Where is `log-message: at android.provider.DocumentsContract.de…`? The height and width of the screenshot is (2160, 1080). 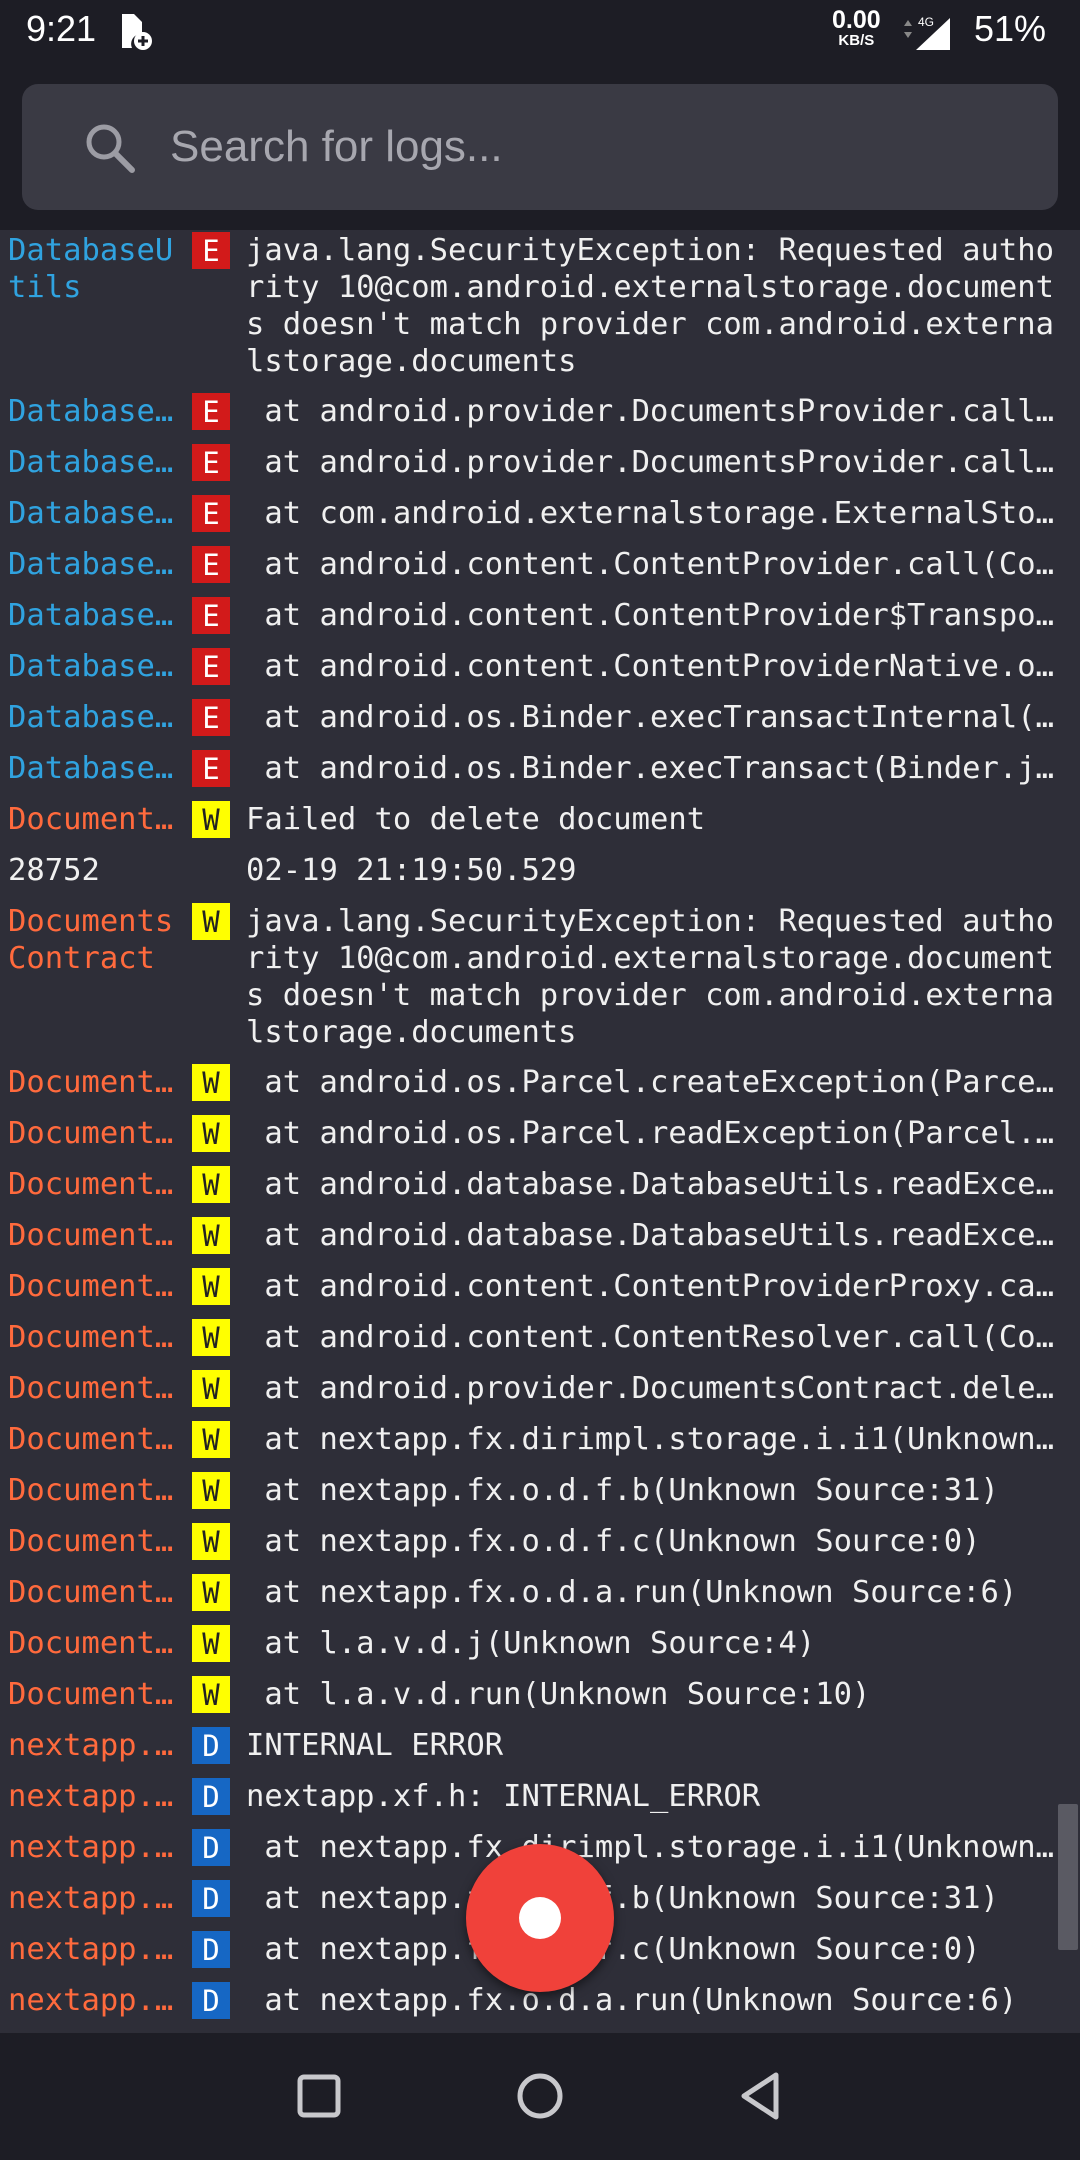
log-message: at android.provider.DocumentsContract.de… is located at coordinates (672, 1388).